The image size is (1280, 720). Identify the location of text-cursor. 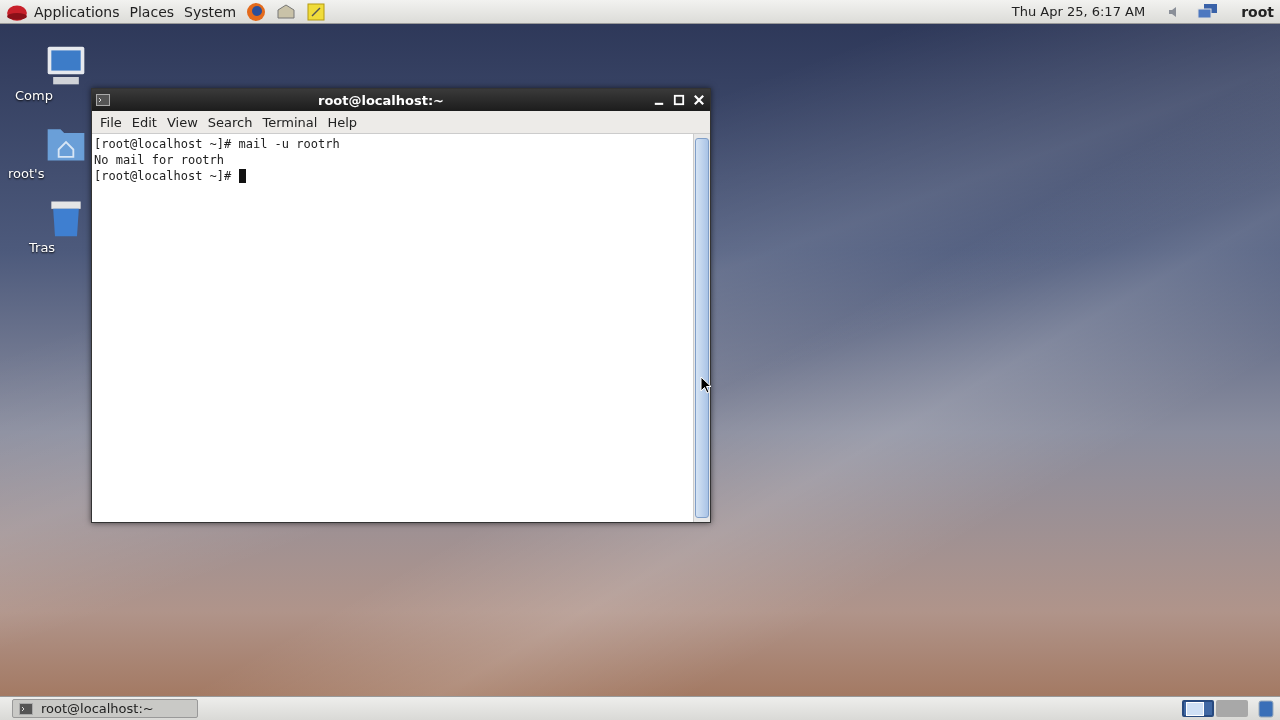
(242, 176).